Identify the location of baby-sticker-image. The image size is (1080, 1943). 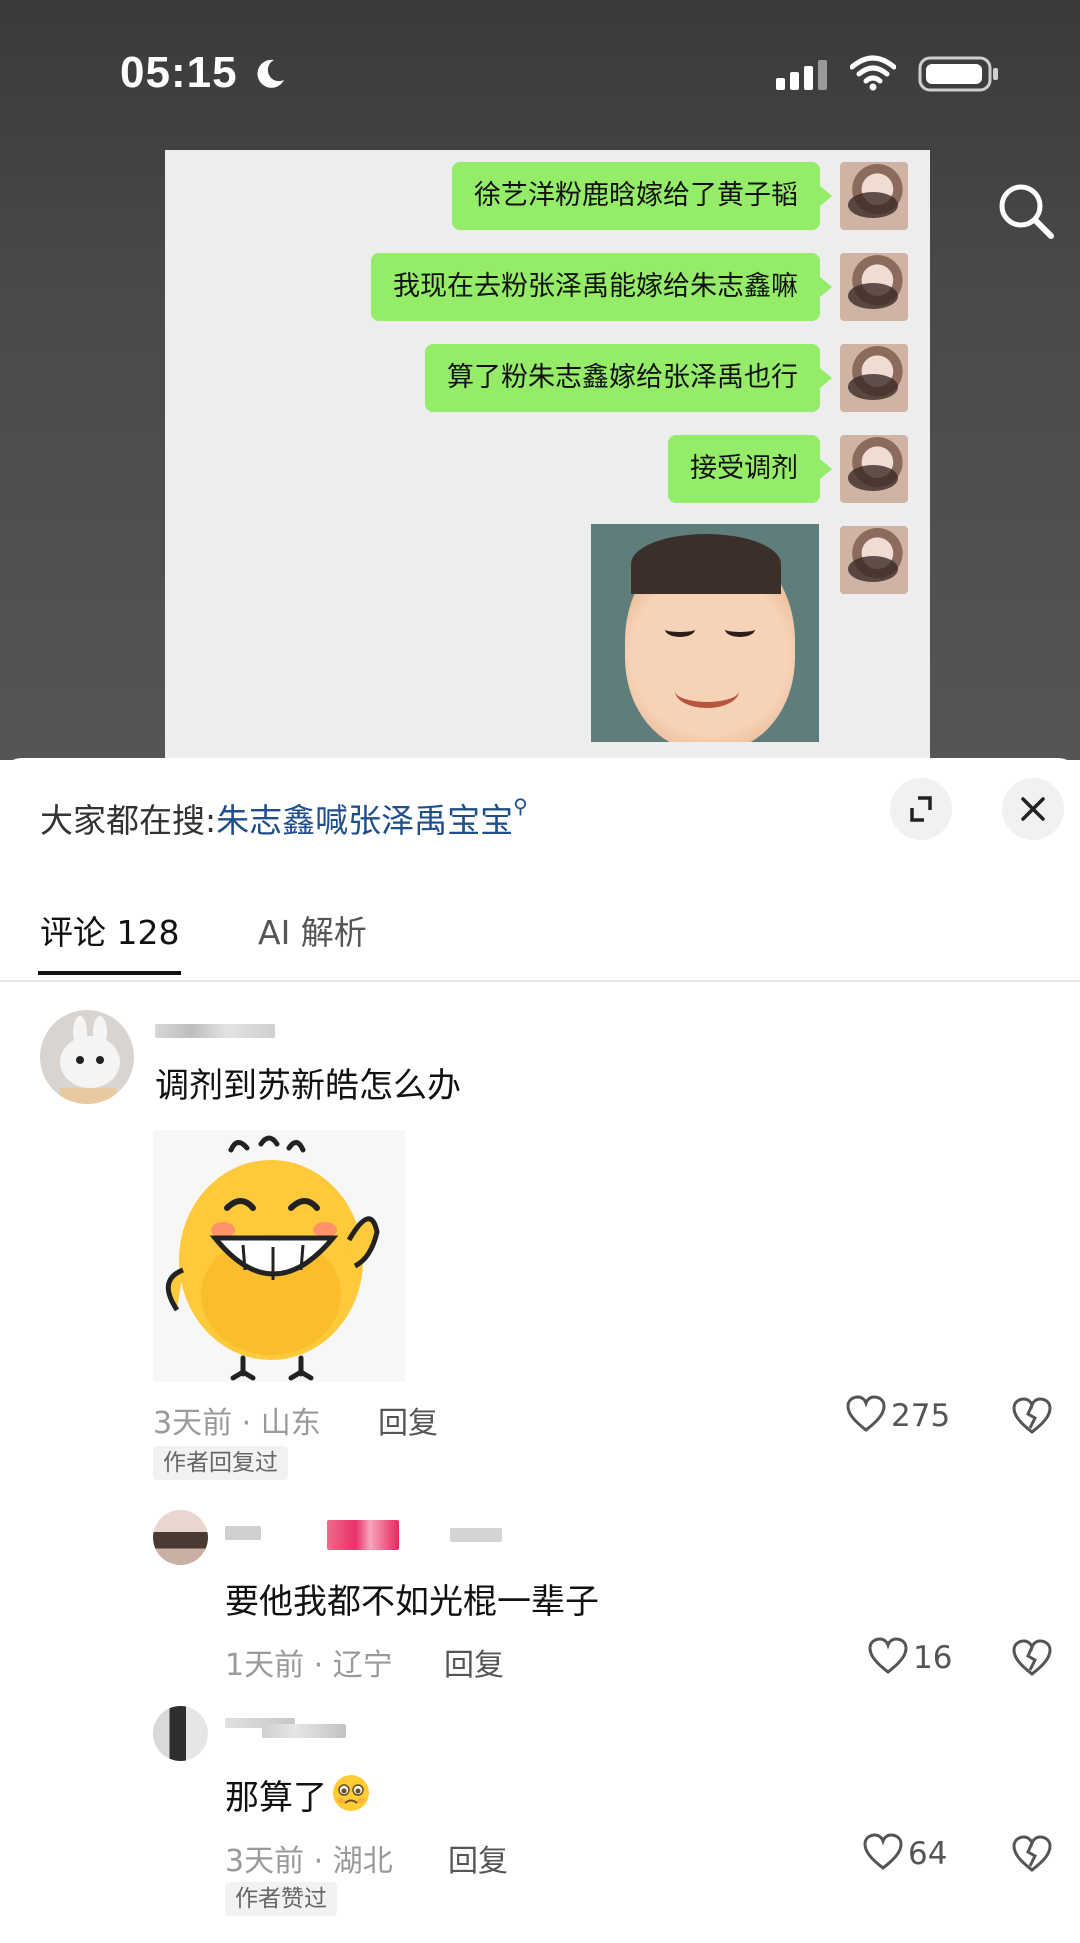
(705, 633).